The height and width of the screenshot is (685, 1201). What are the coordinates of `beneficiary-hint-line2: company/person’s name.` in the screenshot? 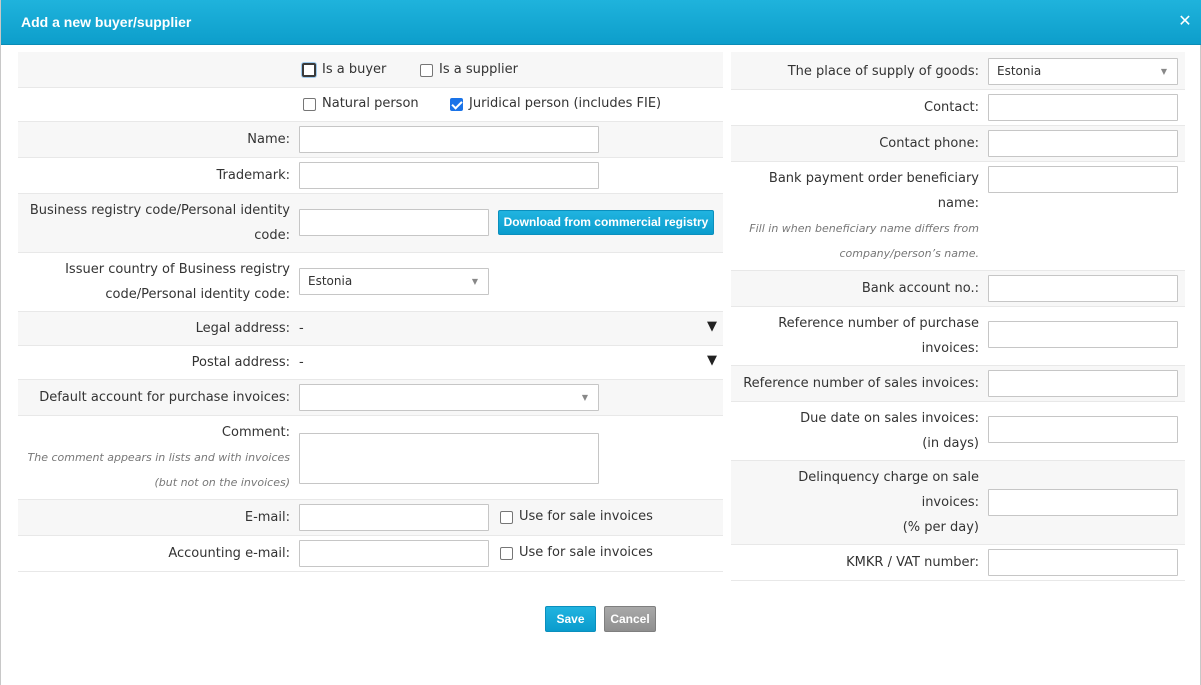 It's located at (909, 253).